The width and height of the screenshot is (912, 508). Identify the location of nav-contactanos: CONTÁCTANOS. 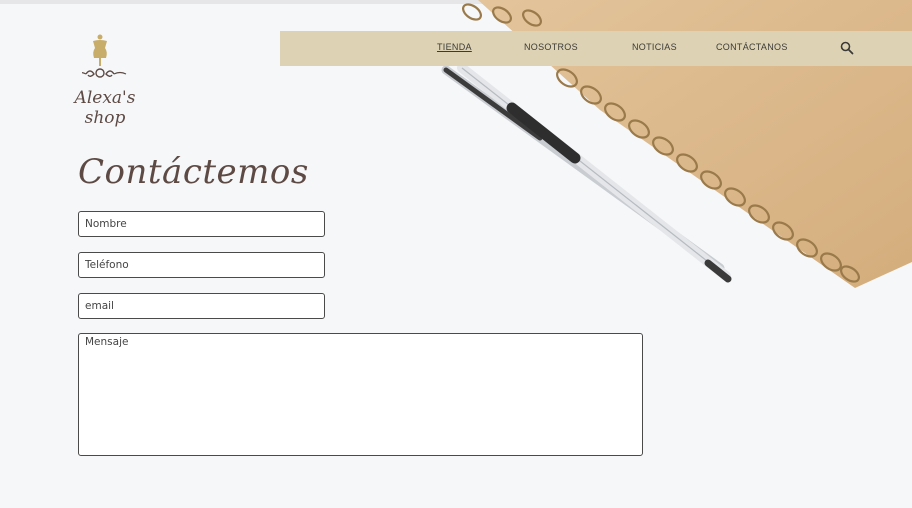
(752, 47).